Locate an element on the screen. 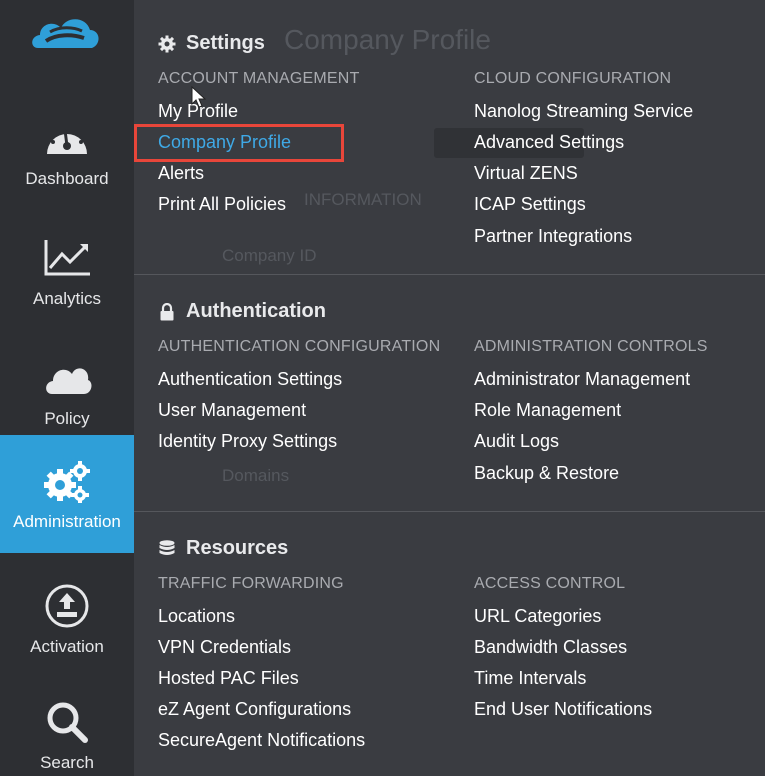  nav-item-policy: Policy is located at coordinates (67, 391).